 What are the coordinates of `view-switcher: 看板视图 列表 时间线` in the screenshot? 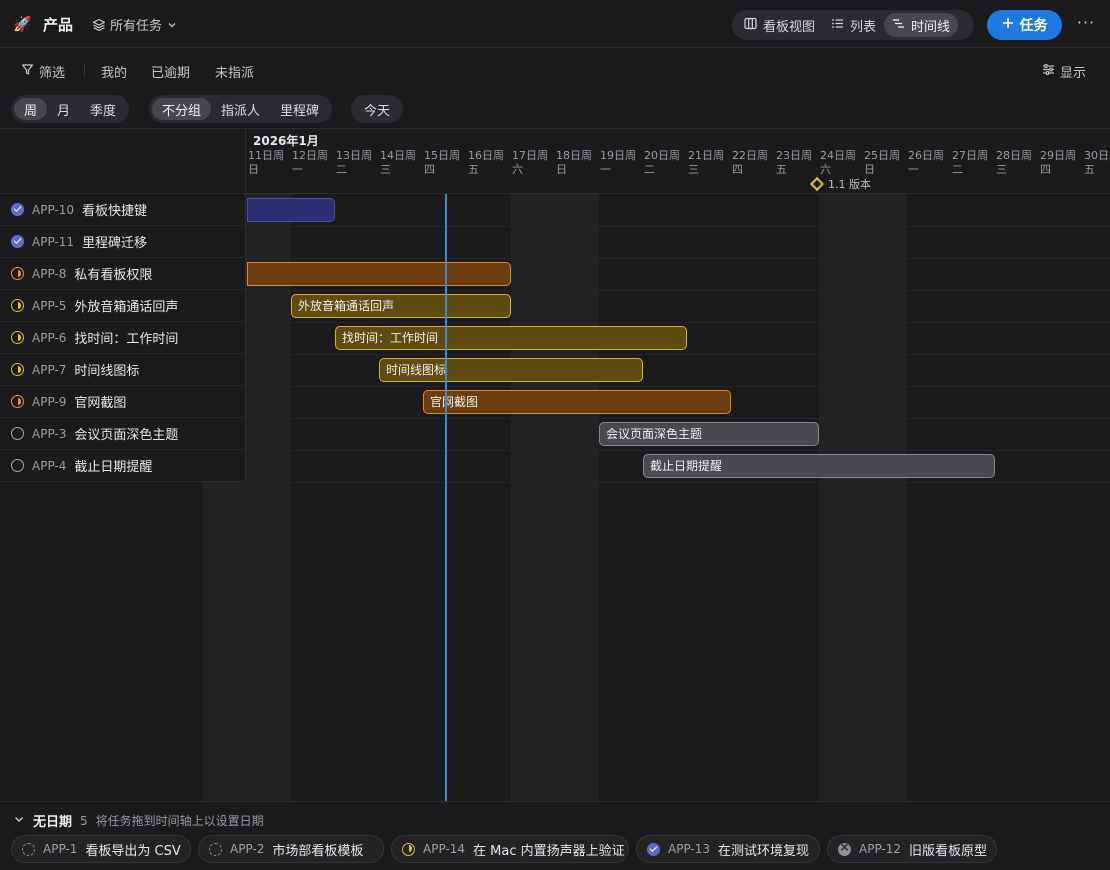 It's located at (853, 25).